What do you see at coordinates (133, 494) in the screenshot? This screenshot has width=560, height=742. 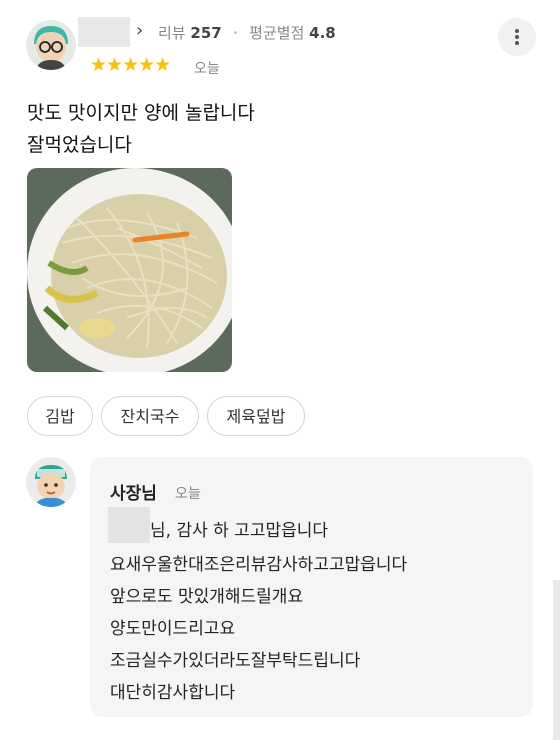 I see `owner-name: 사장님` at bounding box center [133, 494].